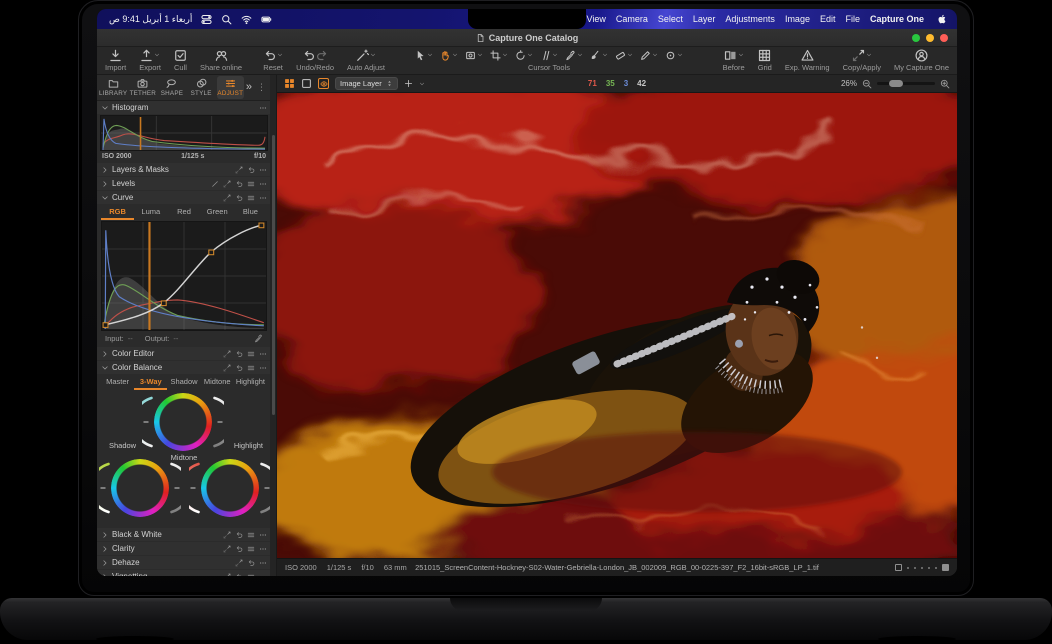 The height and width of the screenshot is (644, 1052). What do you see at coordinates (945, 567) in the screenshot?
I see `thumb-large-icon` at bounding box center [945, 567].